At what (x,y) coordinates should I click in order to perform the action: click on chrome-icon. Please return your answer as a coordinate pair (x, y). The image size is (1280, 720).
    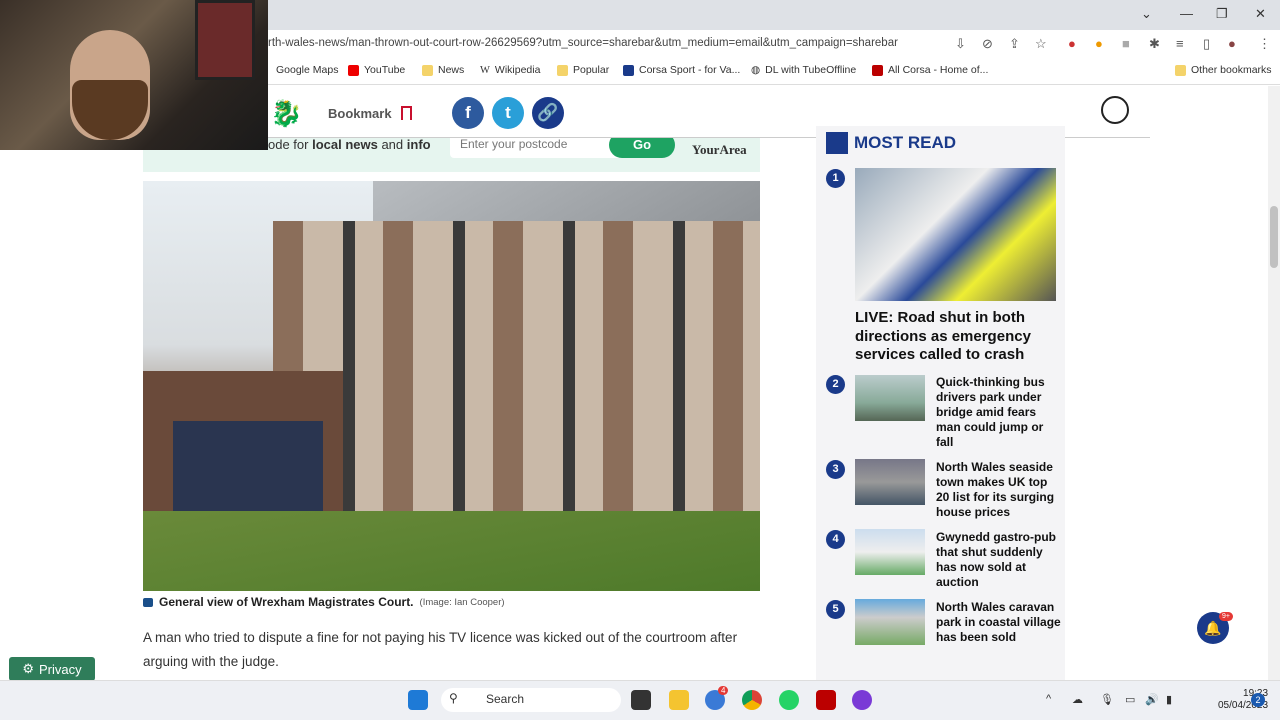
    Looking at the image, I should click on (752, 700).